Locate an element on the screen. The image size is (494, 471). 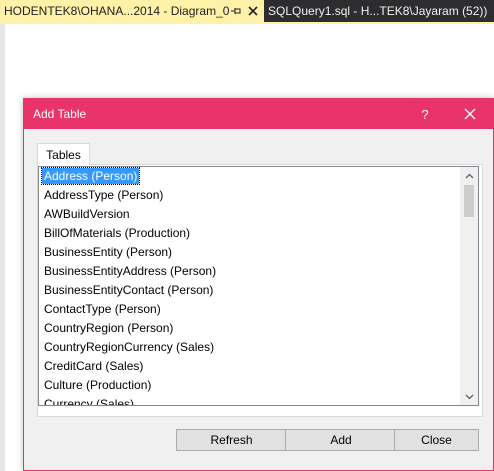
tab-sqlquery-label: SQLQuery1.sql - H...TEK8\Jayaram (52)) is located at coordinates (378, 11).